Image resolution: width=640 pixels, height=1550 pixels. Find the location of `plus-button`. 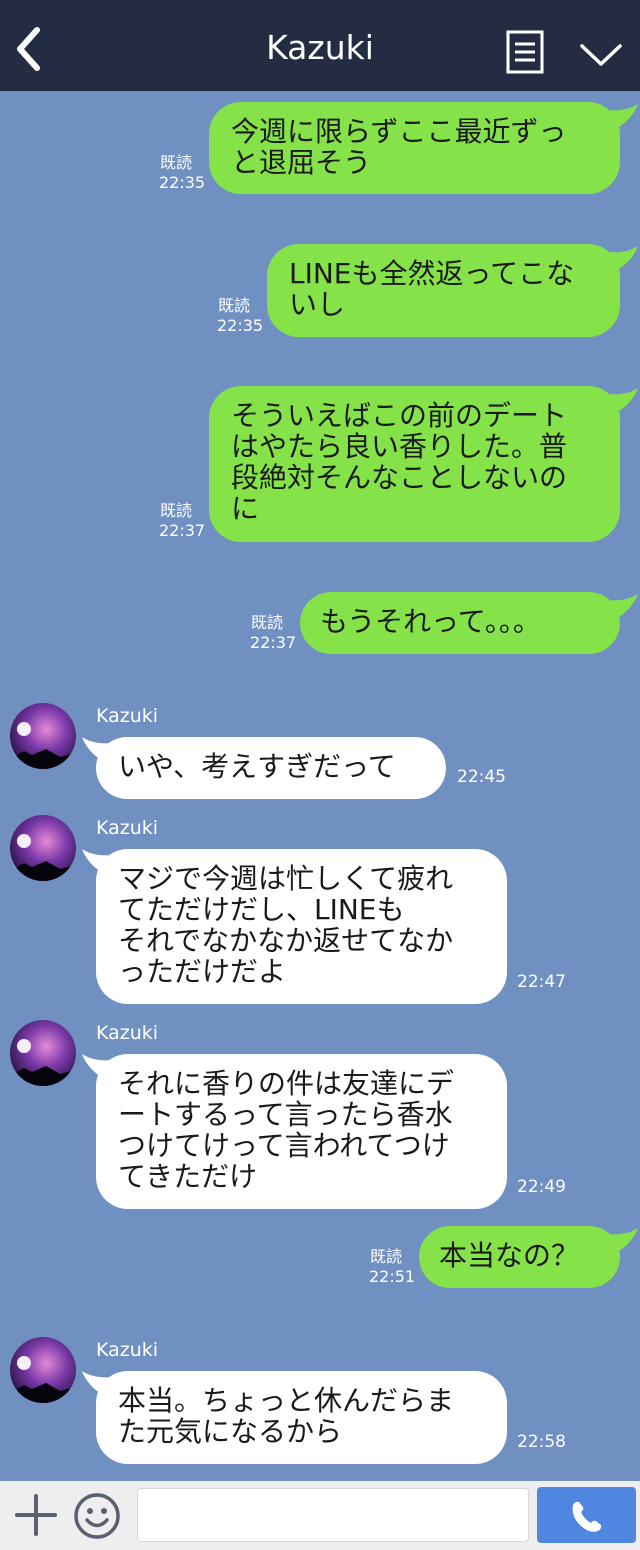

plus-button is located at coordinates (36, 1515).